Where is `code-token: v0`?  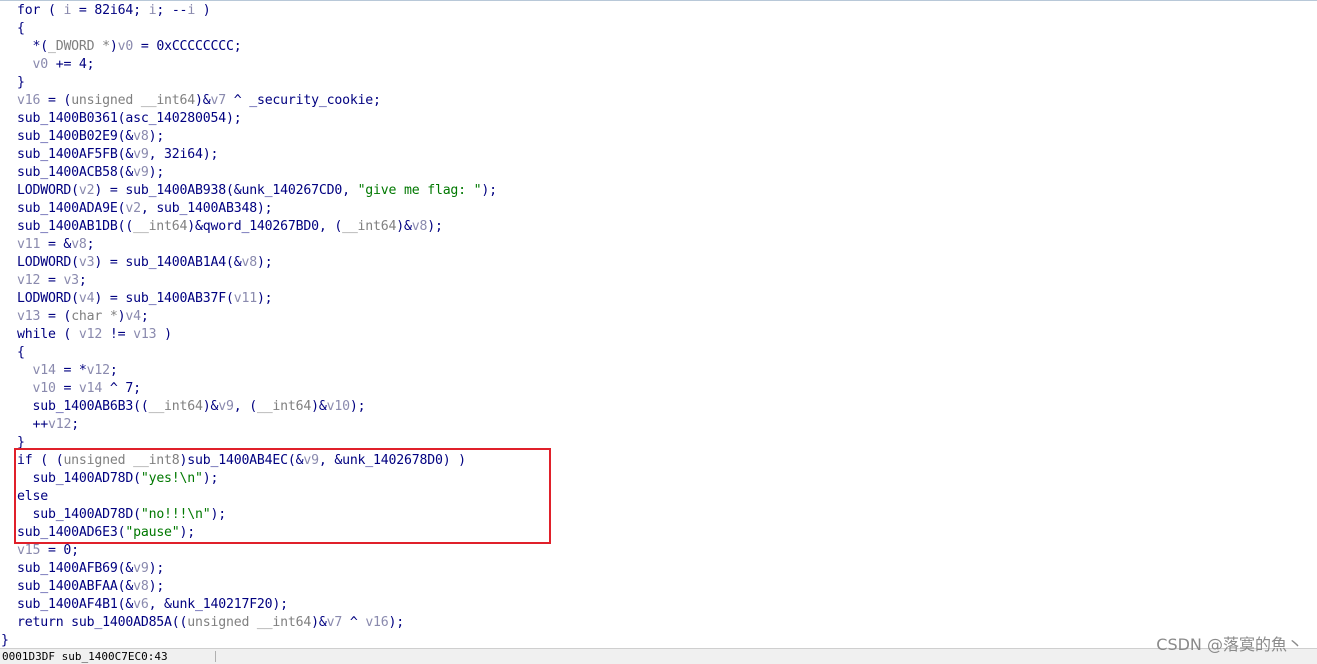
code-token: v0 is located at coordinates (125, 46).